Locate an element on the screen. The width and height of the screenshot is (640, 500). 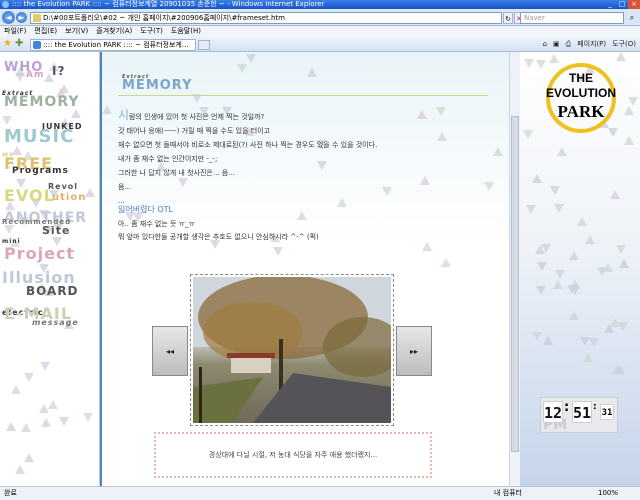
home-icon: ⌂ is located at coordinates (544, 44).